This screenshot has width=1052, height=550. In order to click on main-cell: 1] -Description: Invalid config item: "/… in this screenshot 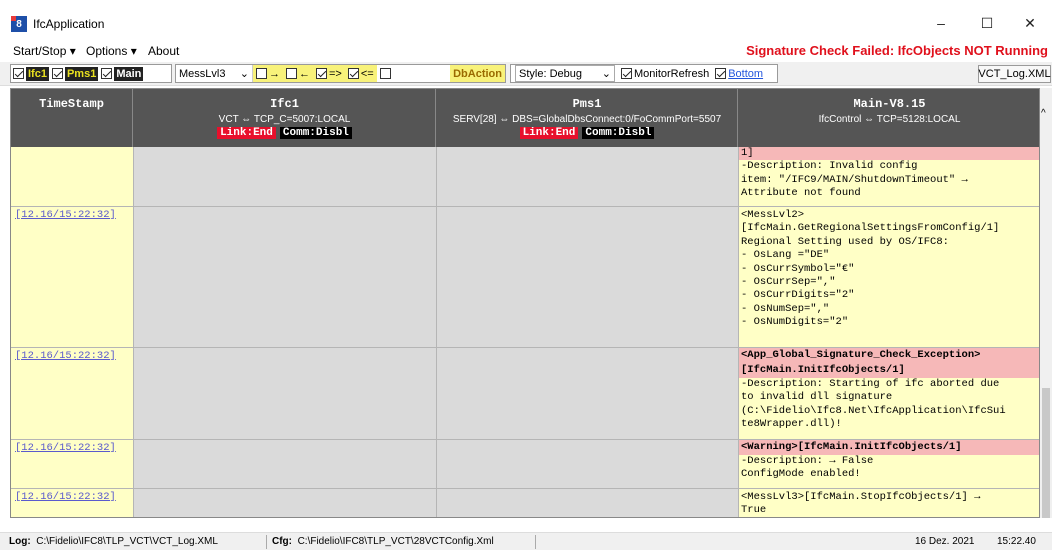, I will do `click(889, 177)`.